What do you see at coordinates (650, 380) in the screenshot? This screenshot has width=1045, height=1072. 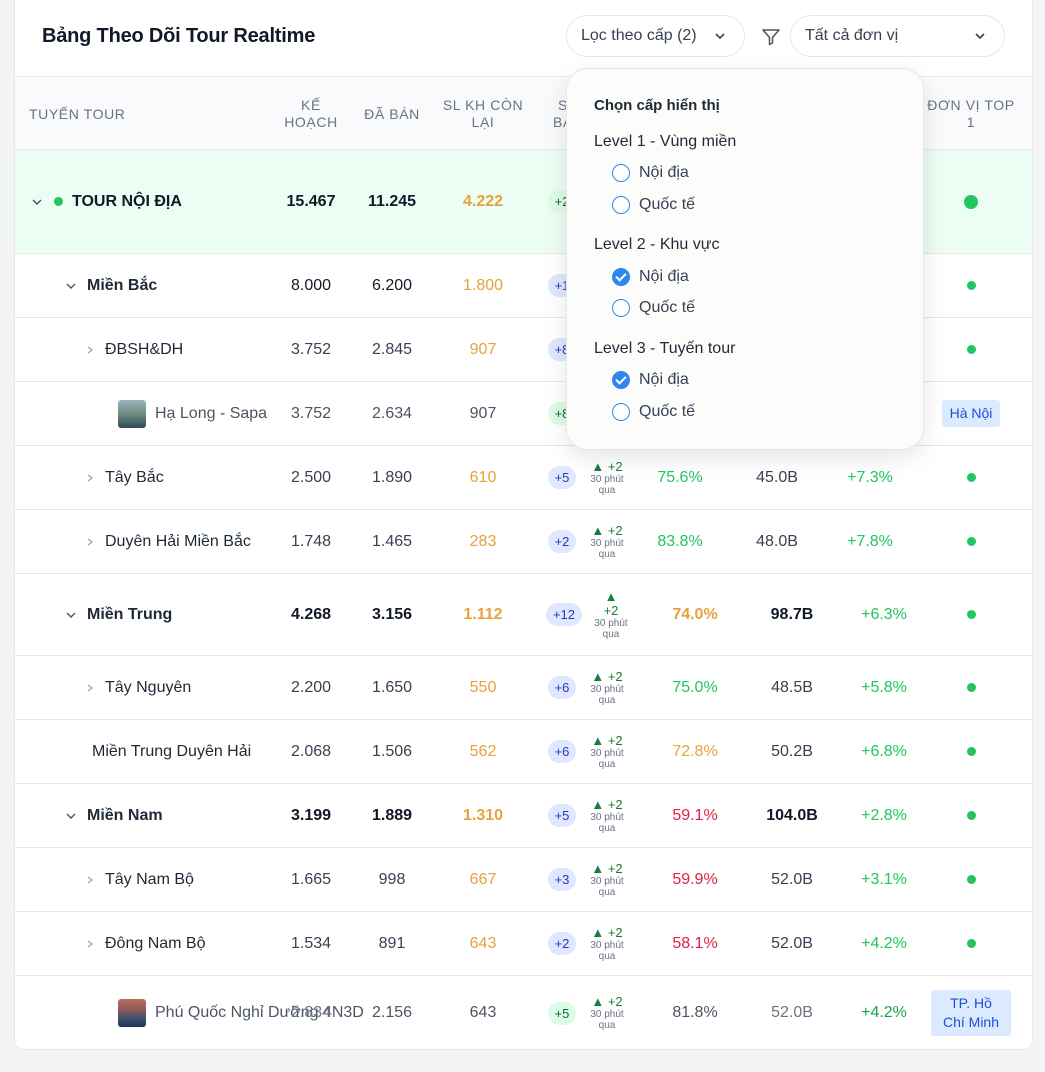 I see `level-3-option-domestic: Nội địa` at bounding box center [650, 380].